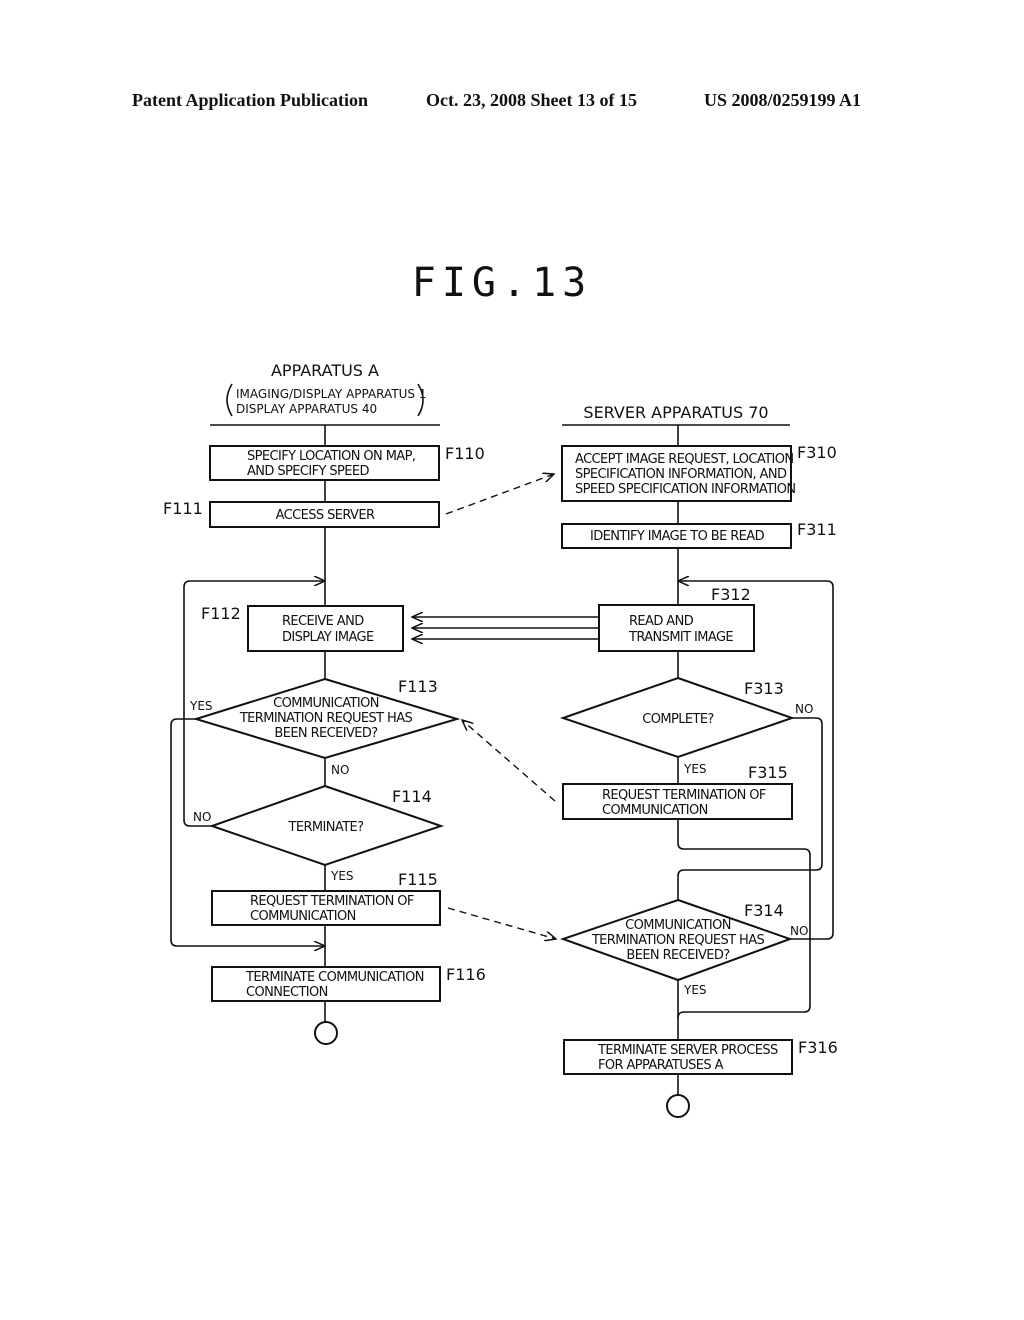  Describe the element at coordinates (323, 621) in the screenshot. I see `svg-text: RECEIVE AND` at that location.